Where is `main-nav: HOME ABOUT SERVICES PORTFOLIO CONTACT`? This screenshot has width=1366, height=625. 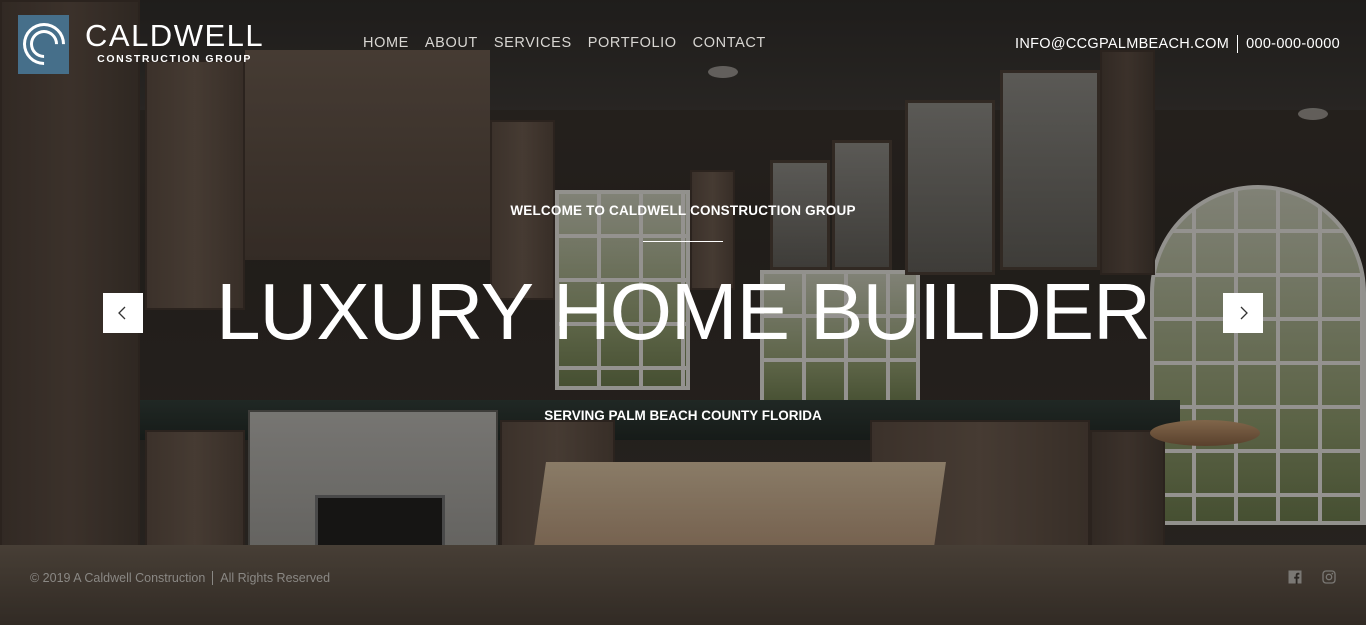 main-nav: HOME ABOUT SERVICES PORTFOLIO CONTACT is located at coordinates (572, 43).